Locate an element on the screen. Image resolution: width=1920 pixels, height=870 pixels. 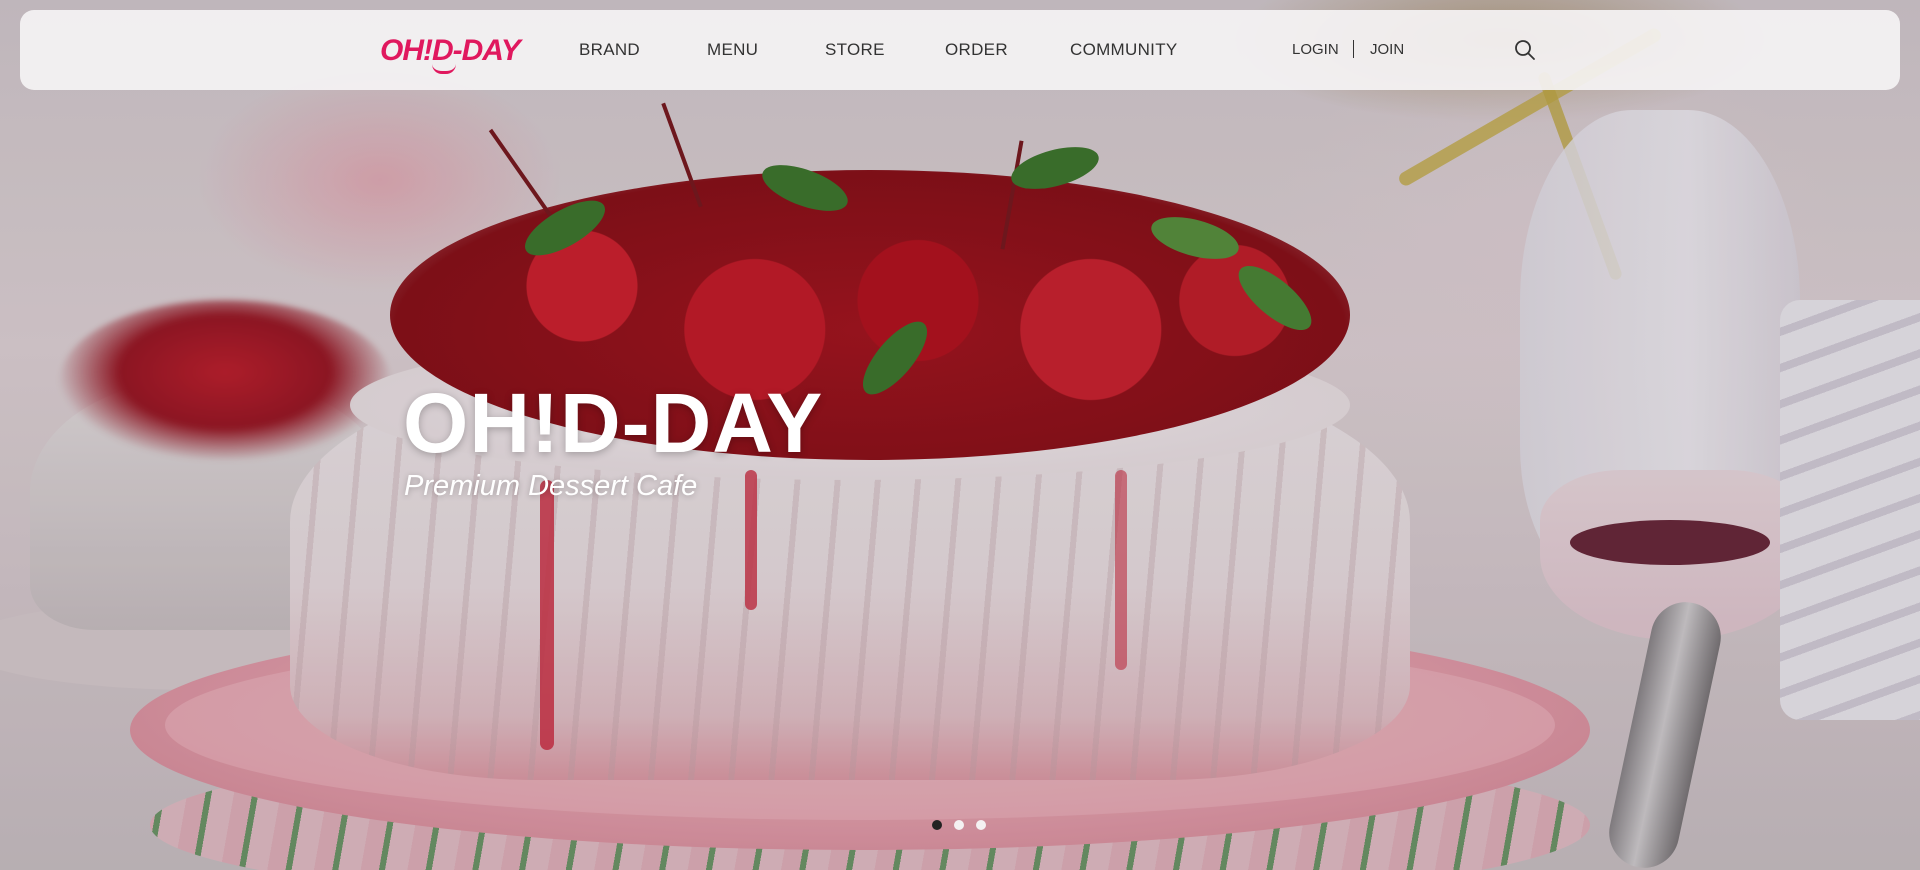
nav-item-store: STORE is located at coordinates (855, 50).